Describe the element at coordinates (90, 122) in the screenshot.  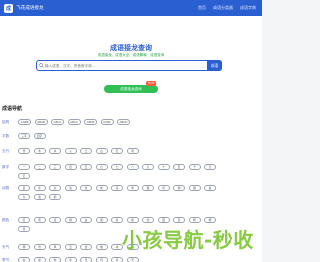
I see `nav-tag: ABCB` at that location.